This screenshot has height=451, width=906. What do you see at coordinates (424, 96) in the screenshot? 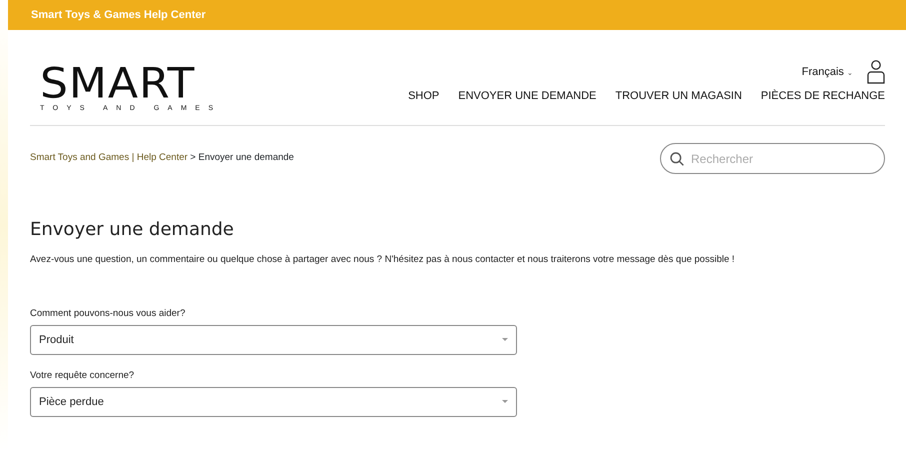
I see `nav-link: SHOP` at bounding box center [424, 96].